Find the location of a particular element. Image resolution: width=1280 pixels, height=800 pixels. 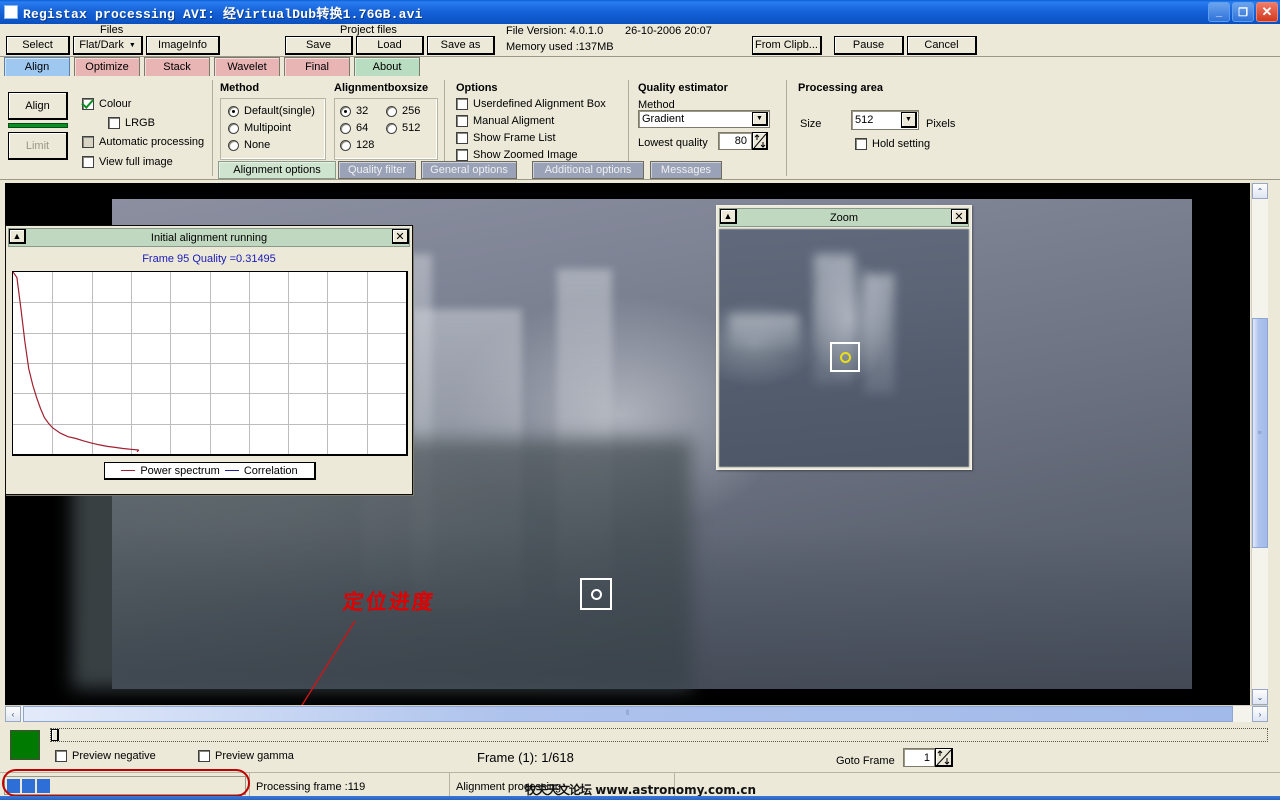

checkbox-preview-negative: Preview negative is located at coordinates (105, 756).